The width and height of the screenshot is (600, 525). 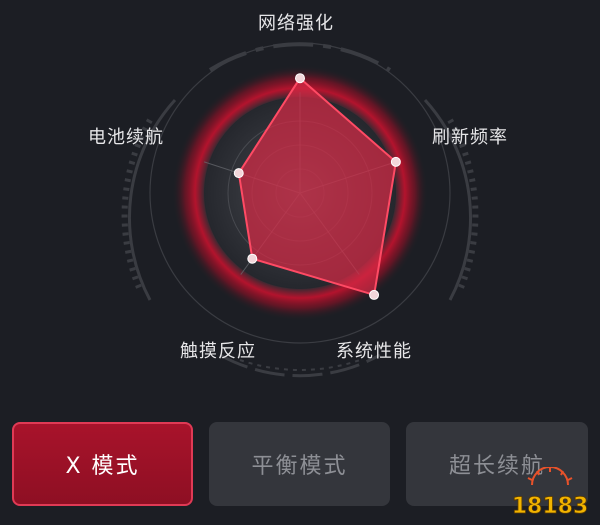 What do you see at coordinates (102, 464) in the screenshot?
I see `x-mode-button: X 模式` at bounding box center [102, 464].